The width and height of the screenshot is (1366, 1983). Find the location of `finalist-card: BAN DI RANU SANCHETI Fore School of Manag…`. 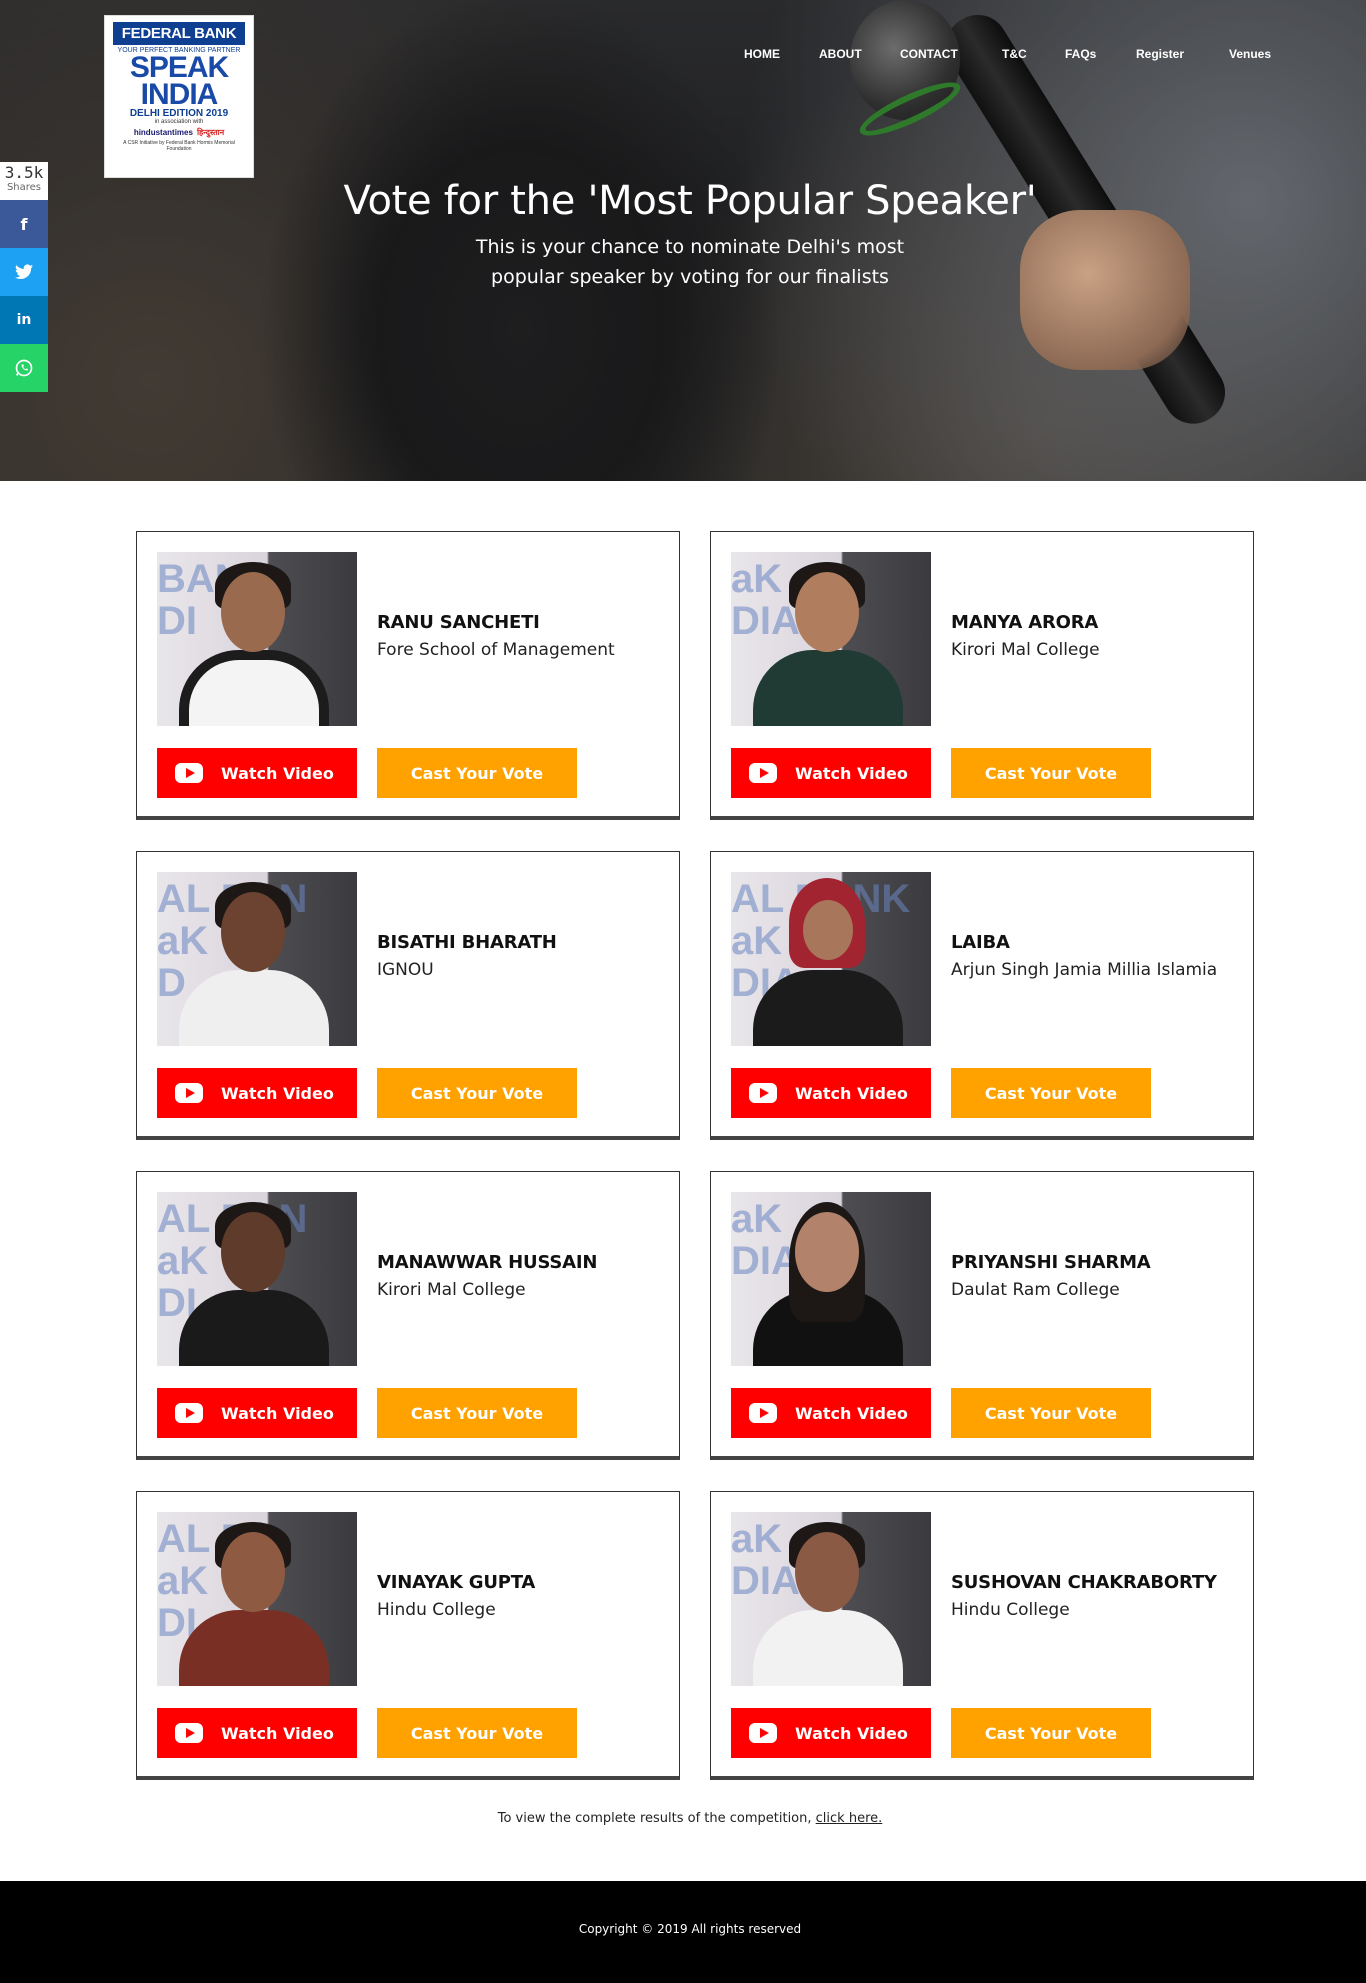

finalist-card: BAN DI RANU SANCHETI Fore School of Manag… is located at coordinates (408, 675).